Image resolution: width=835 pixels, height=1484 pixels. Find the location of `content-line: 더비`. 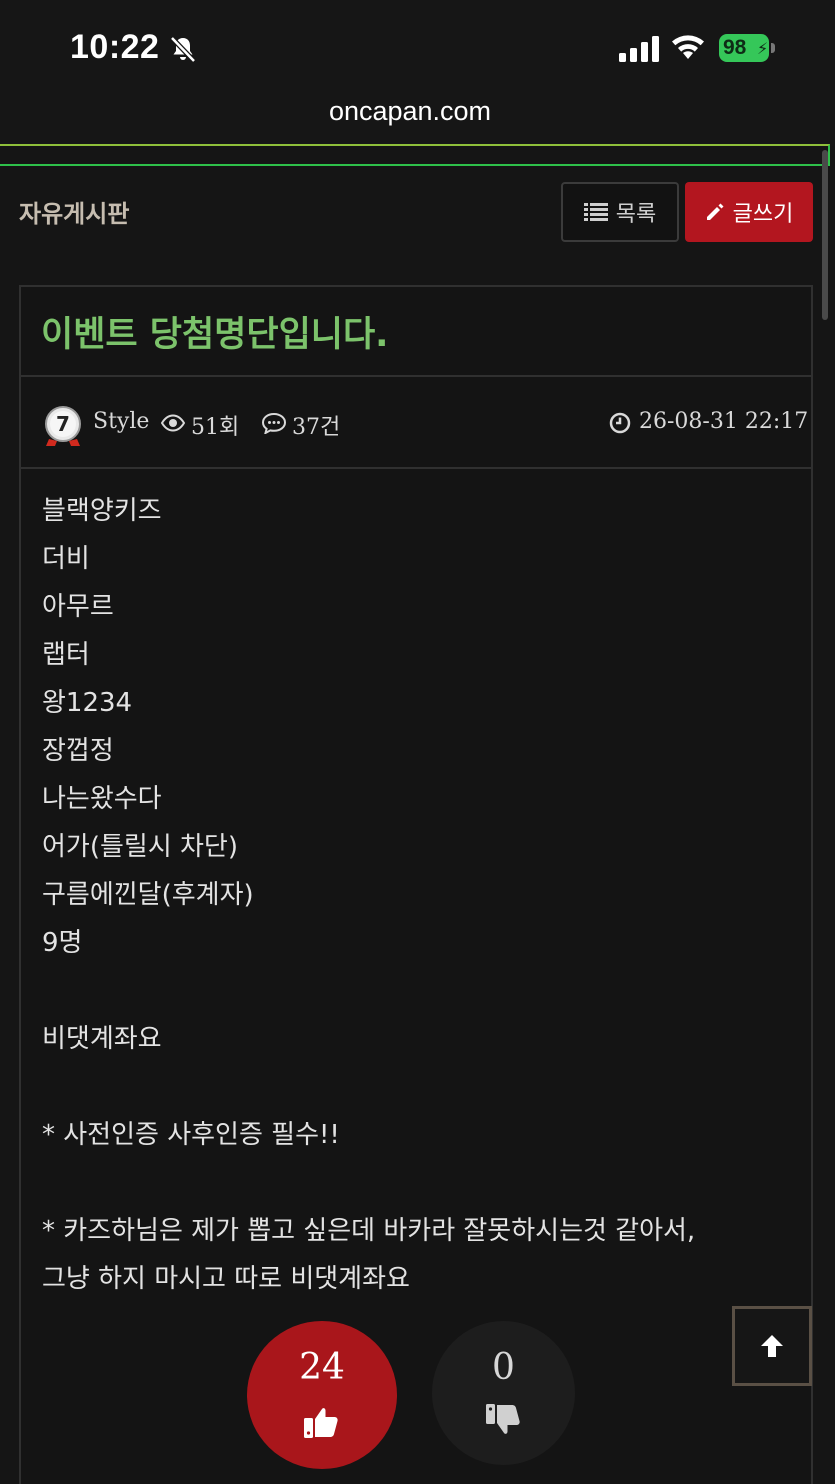

content-line: 더비 is located at coordinates (66, 559).